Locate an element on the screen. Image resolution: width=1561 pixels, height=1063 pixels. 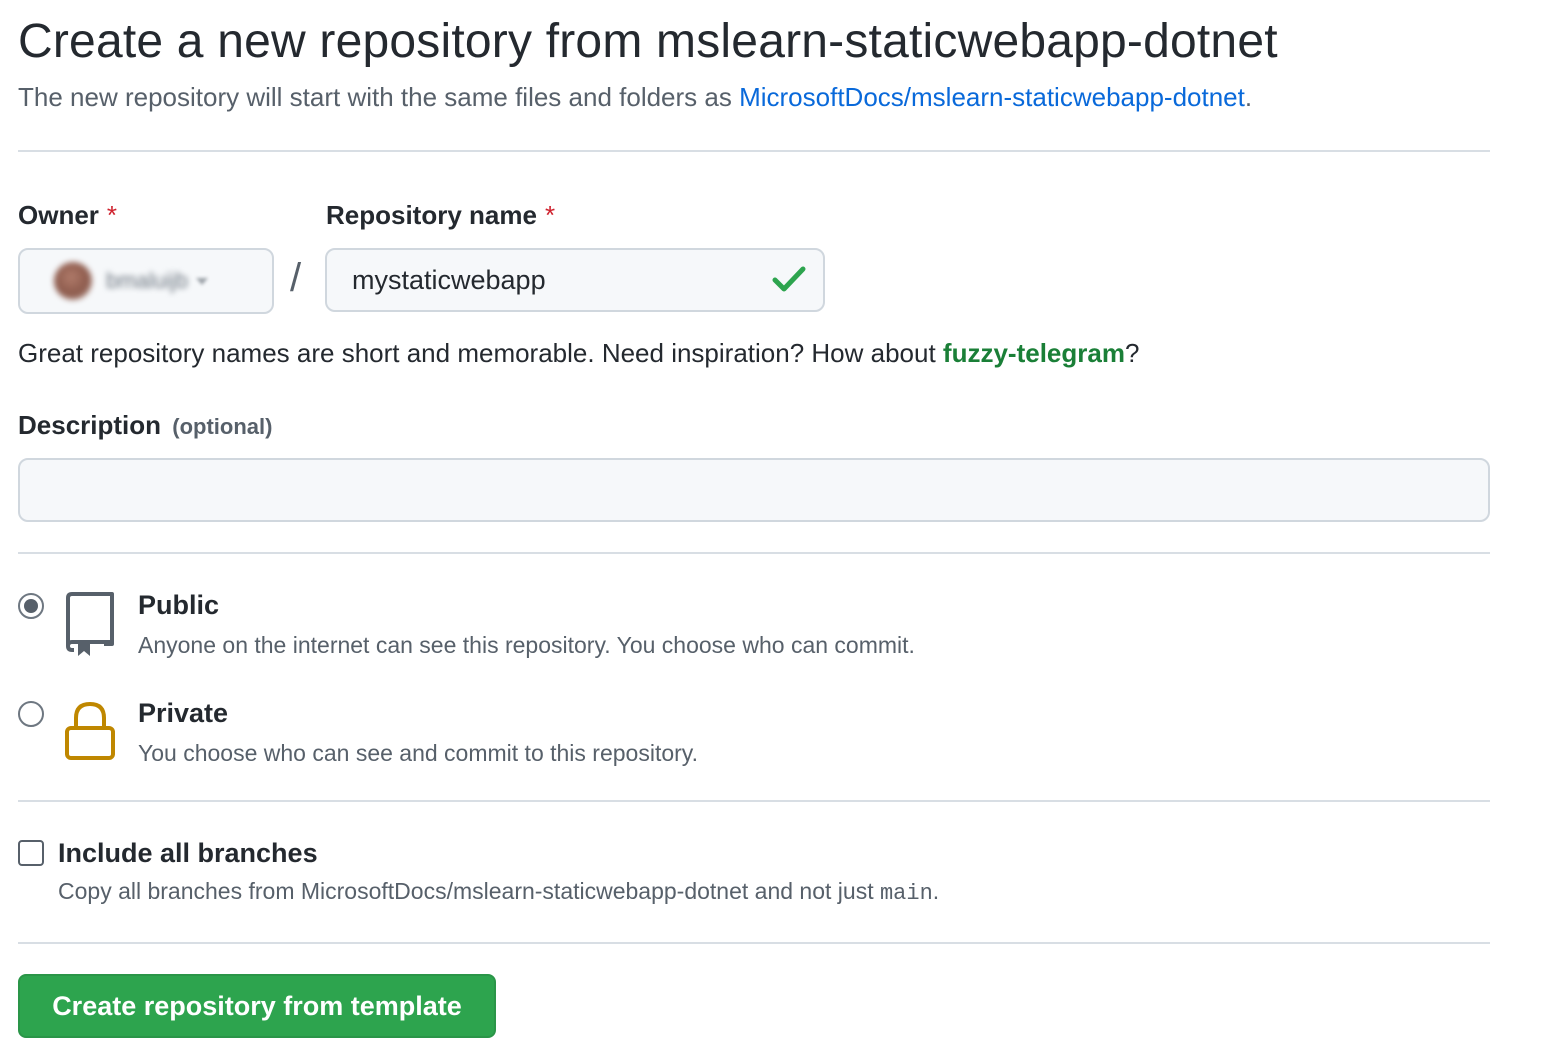
include-branches-label: Include all branches is located at coordinates (188, 853).